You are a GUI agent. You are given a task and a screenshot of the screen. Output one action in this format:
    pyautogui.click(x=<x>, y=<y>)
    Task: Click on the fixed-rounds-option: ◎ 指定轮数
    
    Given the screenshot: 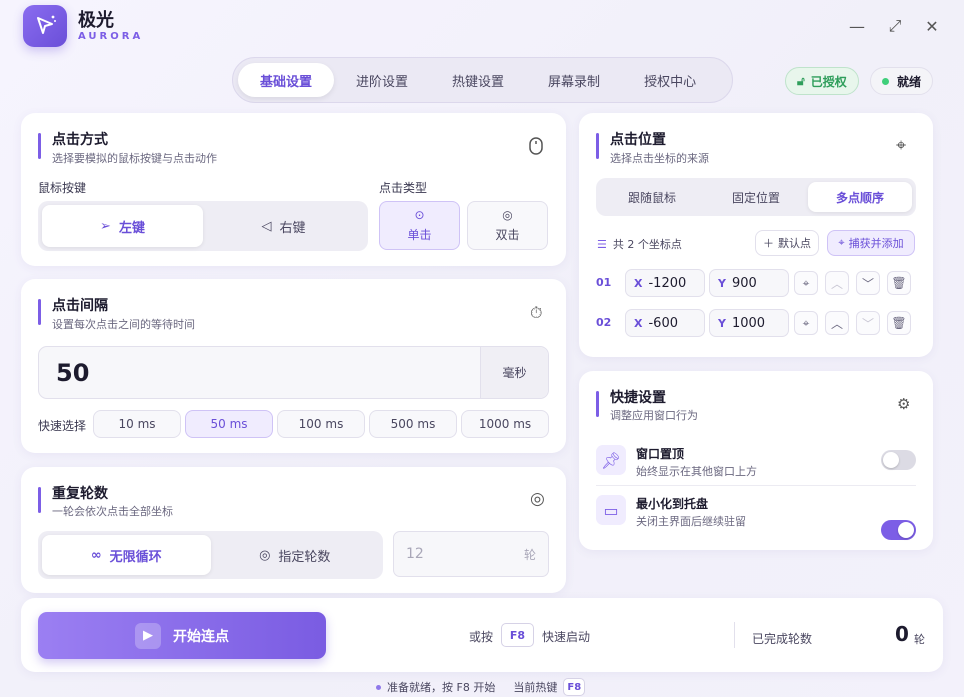 What is the action you would take?
    pyautogui.click(x=295, y=555)
    